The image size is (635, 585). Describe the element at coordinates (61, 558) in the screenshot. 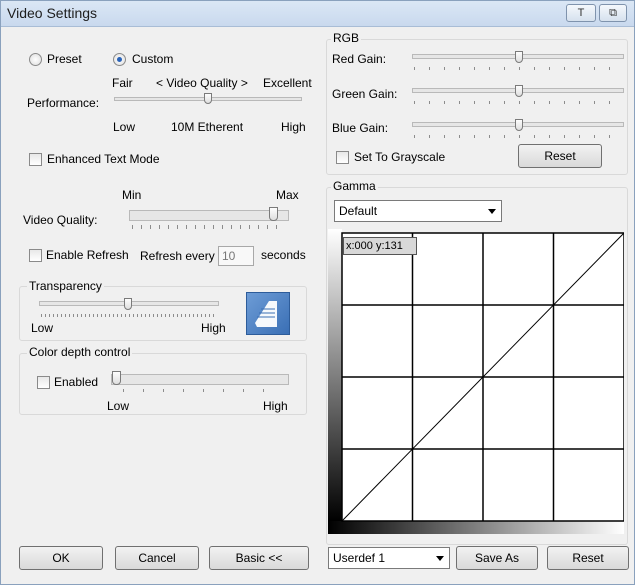

I see `ok-button: OK` at that location.